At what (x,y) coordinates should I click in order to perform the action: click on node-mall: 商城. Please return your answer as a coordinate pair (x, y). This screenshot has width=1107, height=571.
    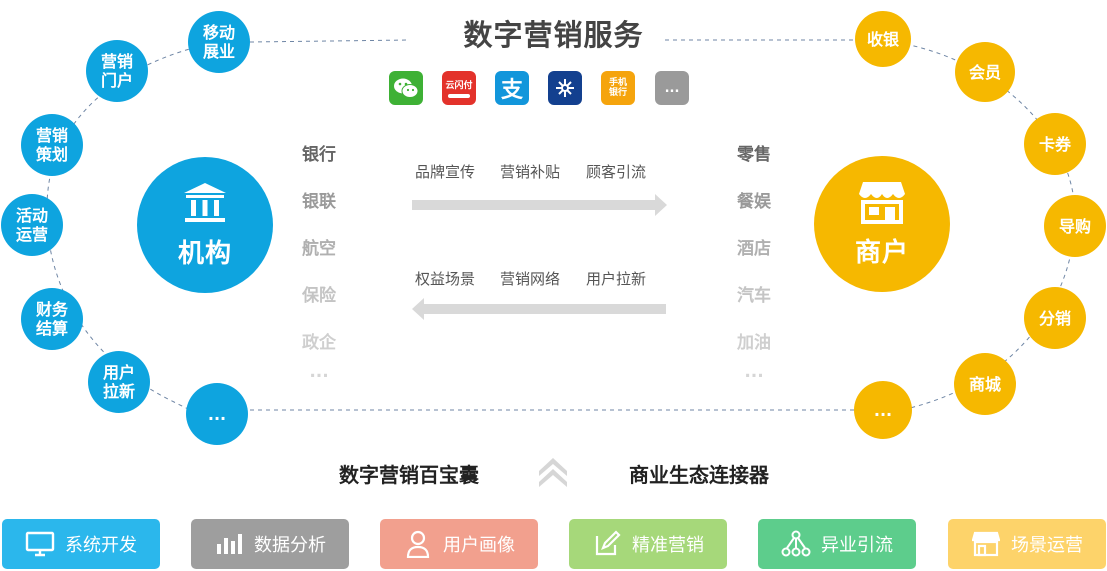
    Looking at the image, I should click on (985, 384).